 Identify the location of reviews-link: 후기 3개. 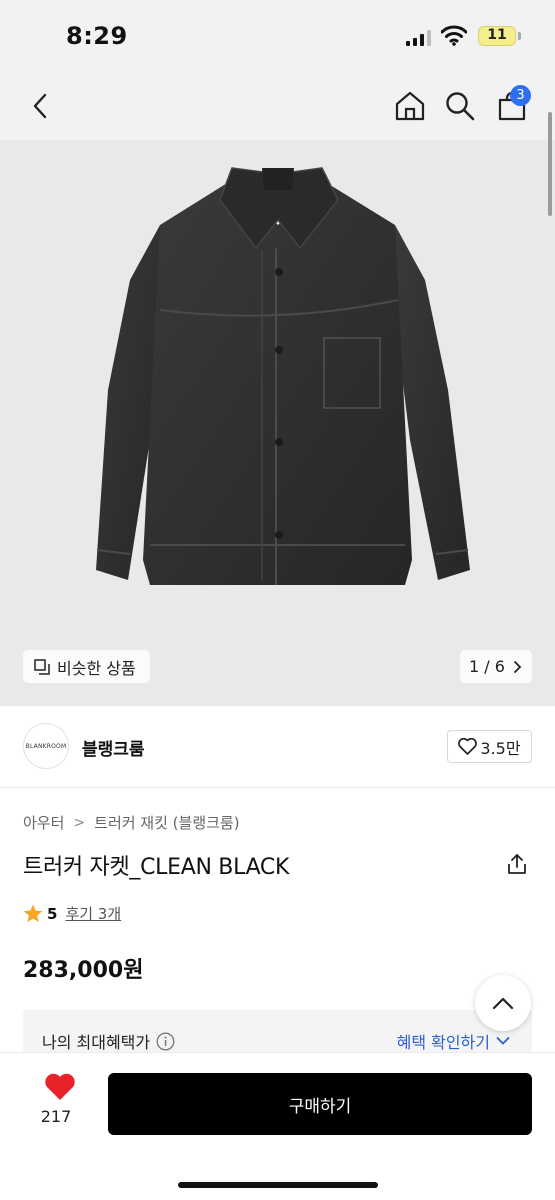
(93, 913).